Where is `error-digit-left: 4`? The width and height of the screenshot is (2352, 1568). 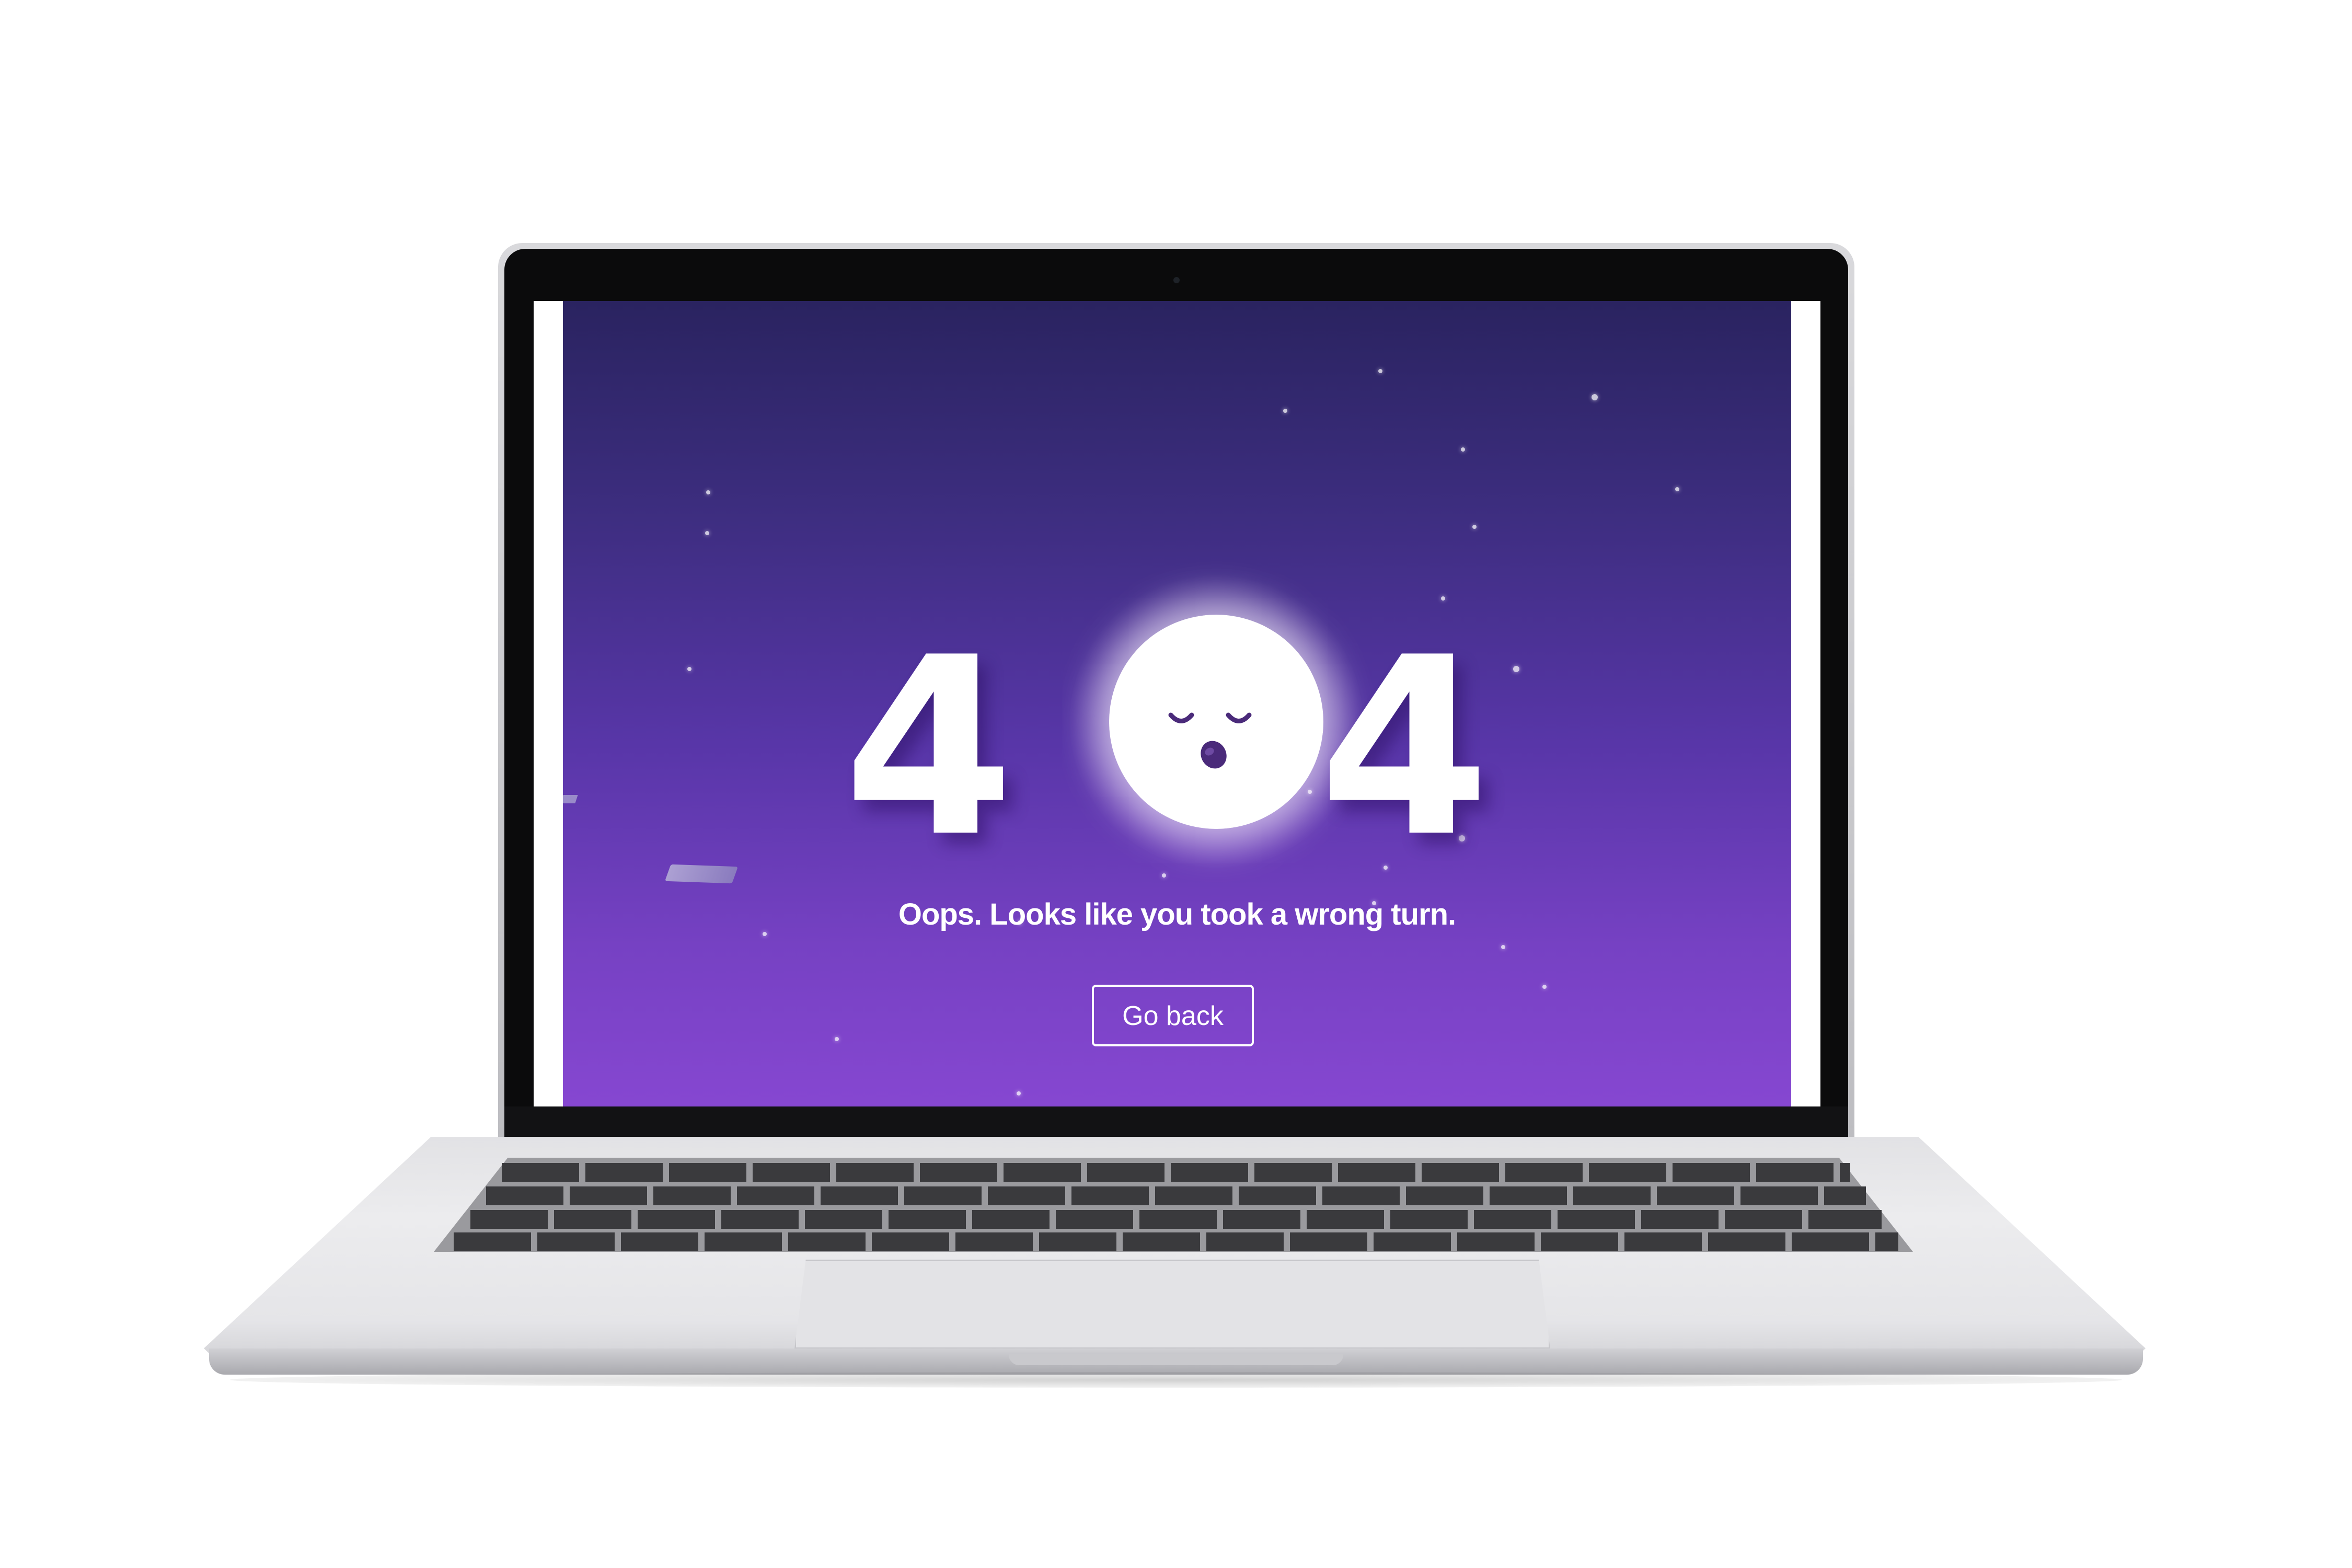
error-digit-left: 4 is located at coordinates (928, 748).